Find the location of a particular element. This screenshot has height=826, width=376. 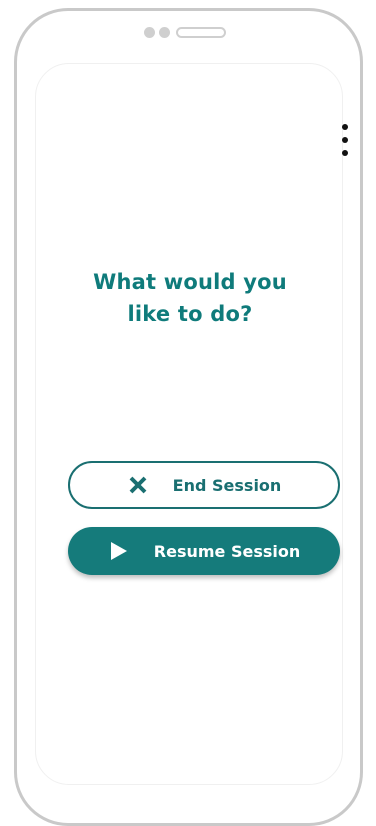

close-icon is located at coordinates (138, 485).